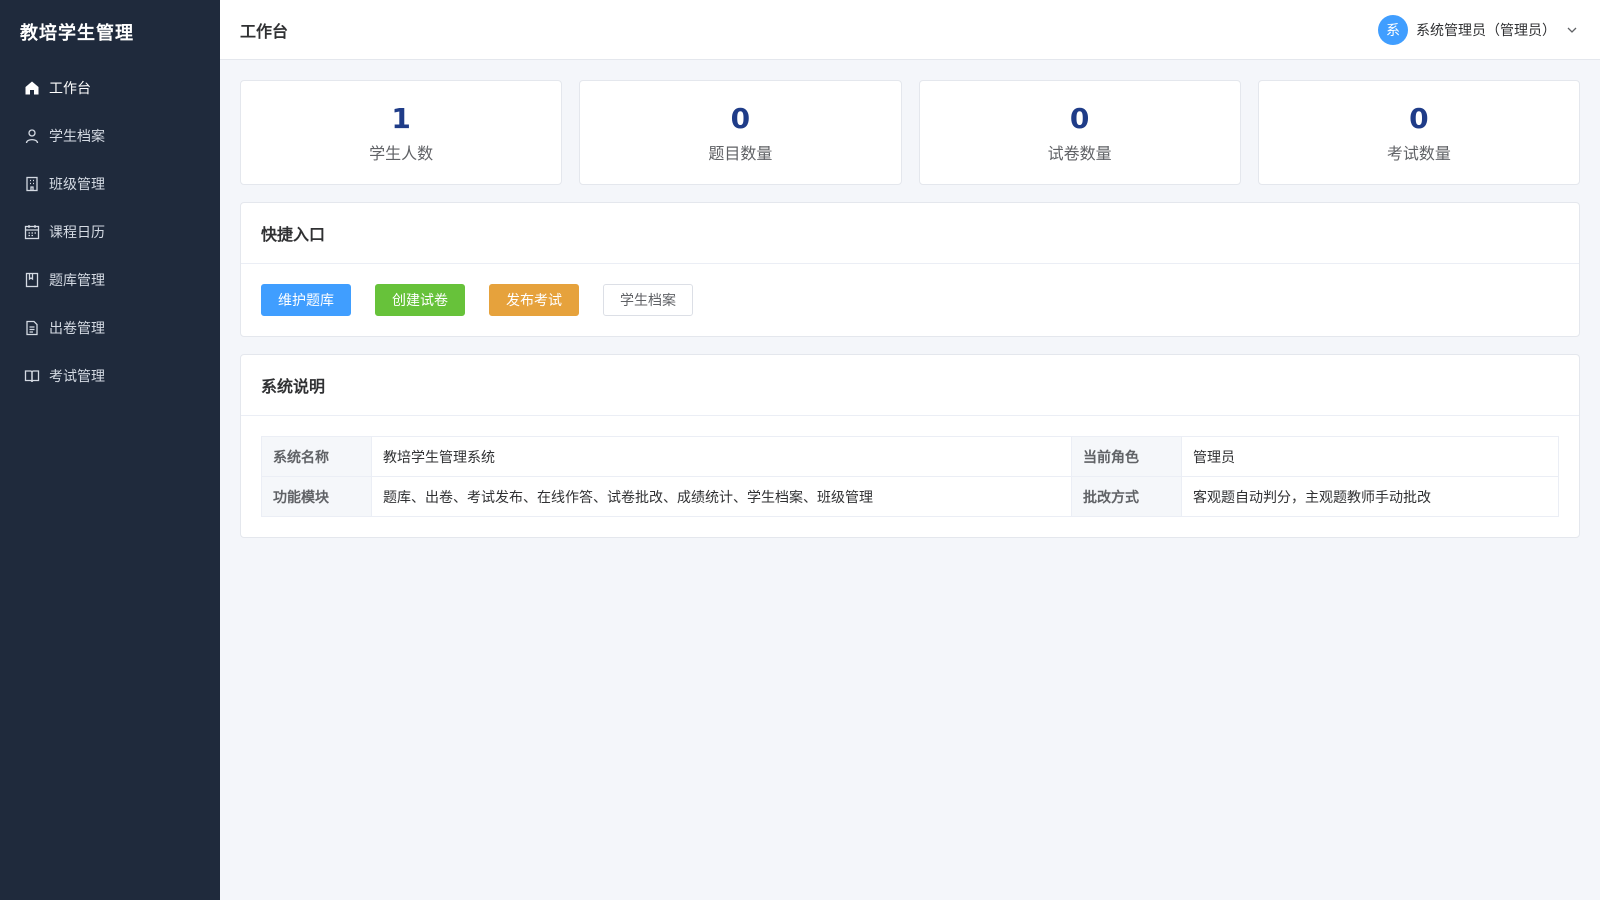 The image size is (1600, 900). I want to click on table-key: 批改方式, so click(1126, 496).